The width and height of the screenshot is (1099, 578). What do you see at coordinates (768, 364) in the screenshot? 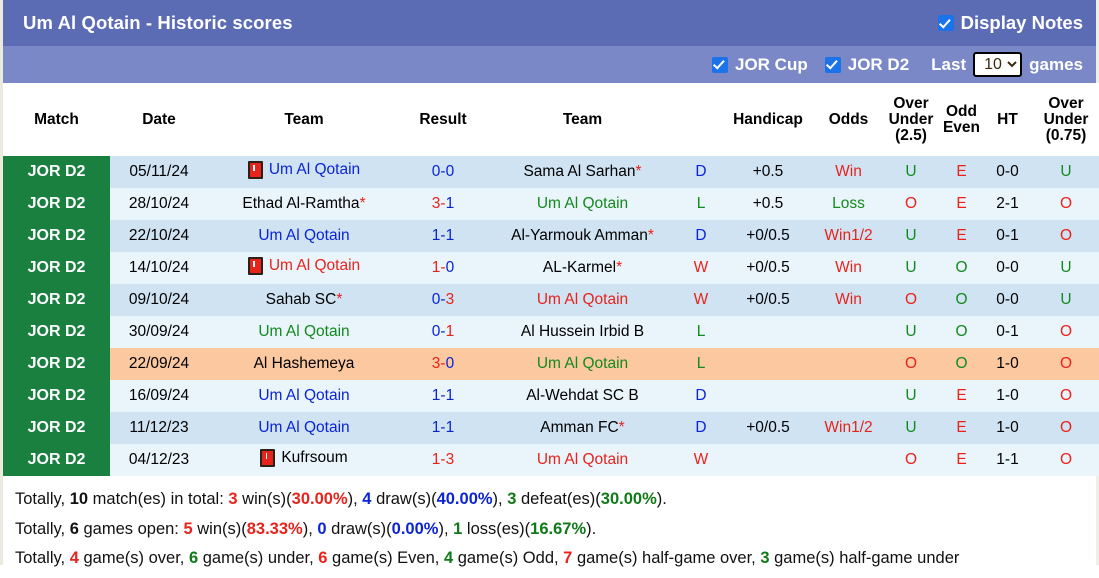
I see `cell-handicap` at bounding box center [768, 364].